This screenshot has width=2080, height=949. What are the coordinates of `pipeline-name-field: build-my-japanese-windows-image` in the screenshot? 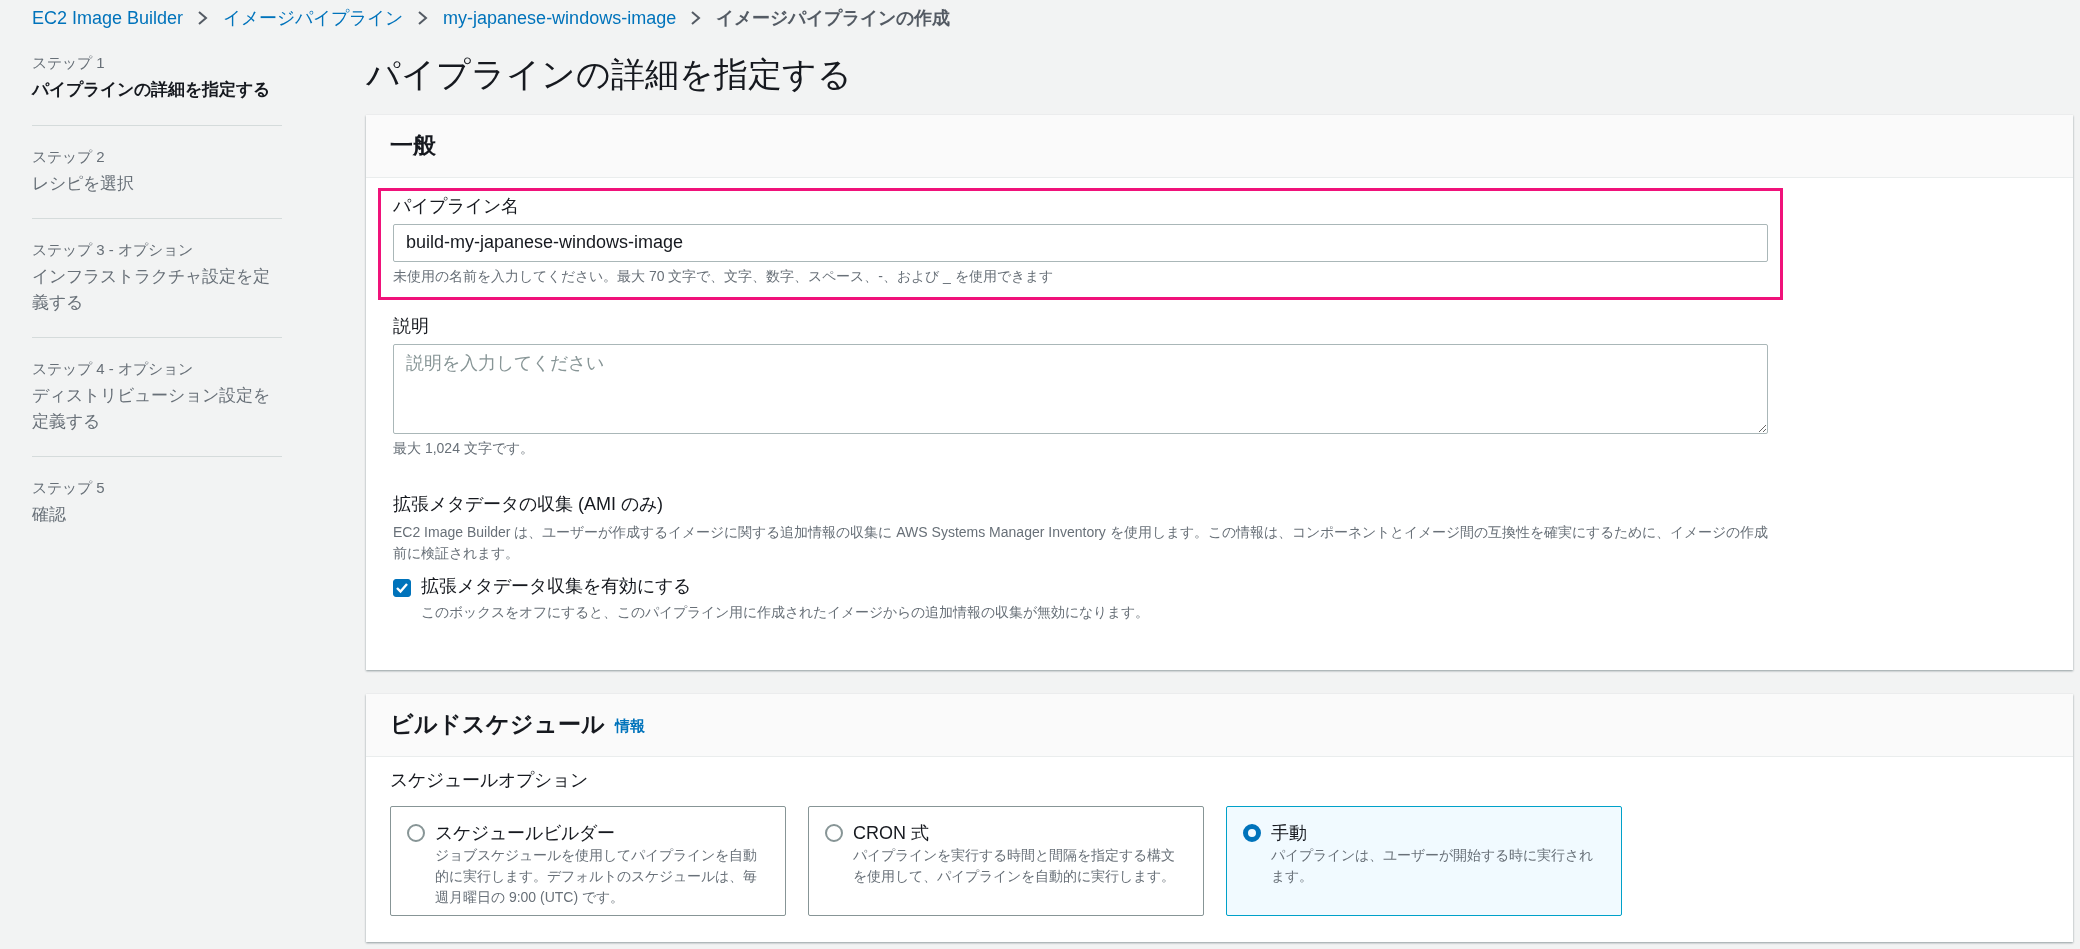 It's located at (1080, 242).